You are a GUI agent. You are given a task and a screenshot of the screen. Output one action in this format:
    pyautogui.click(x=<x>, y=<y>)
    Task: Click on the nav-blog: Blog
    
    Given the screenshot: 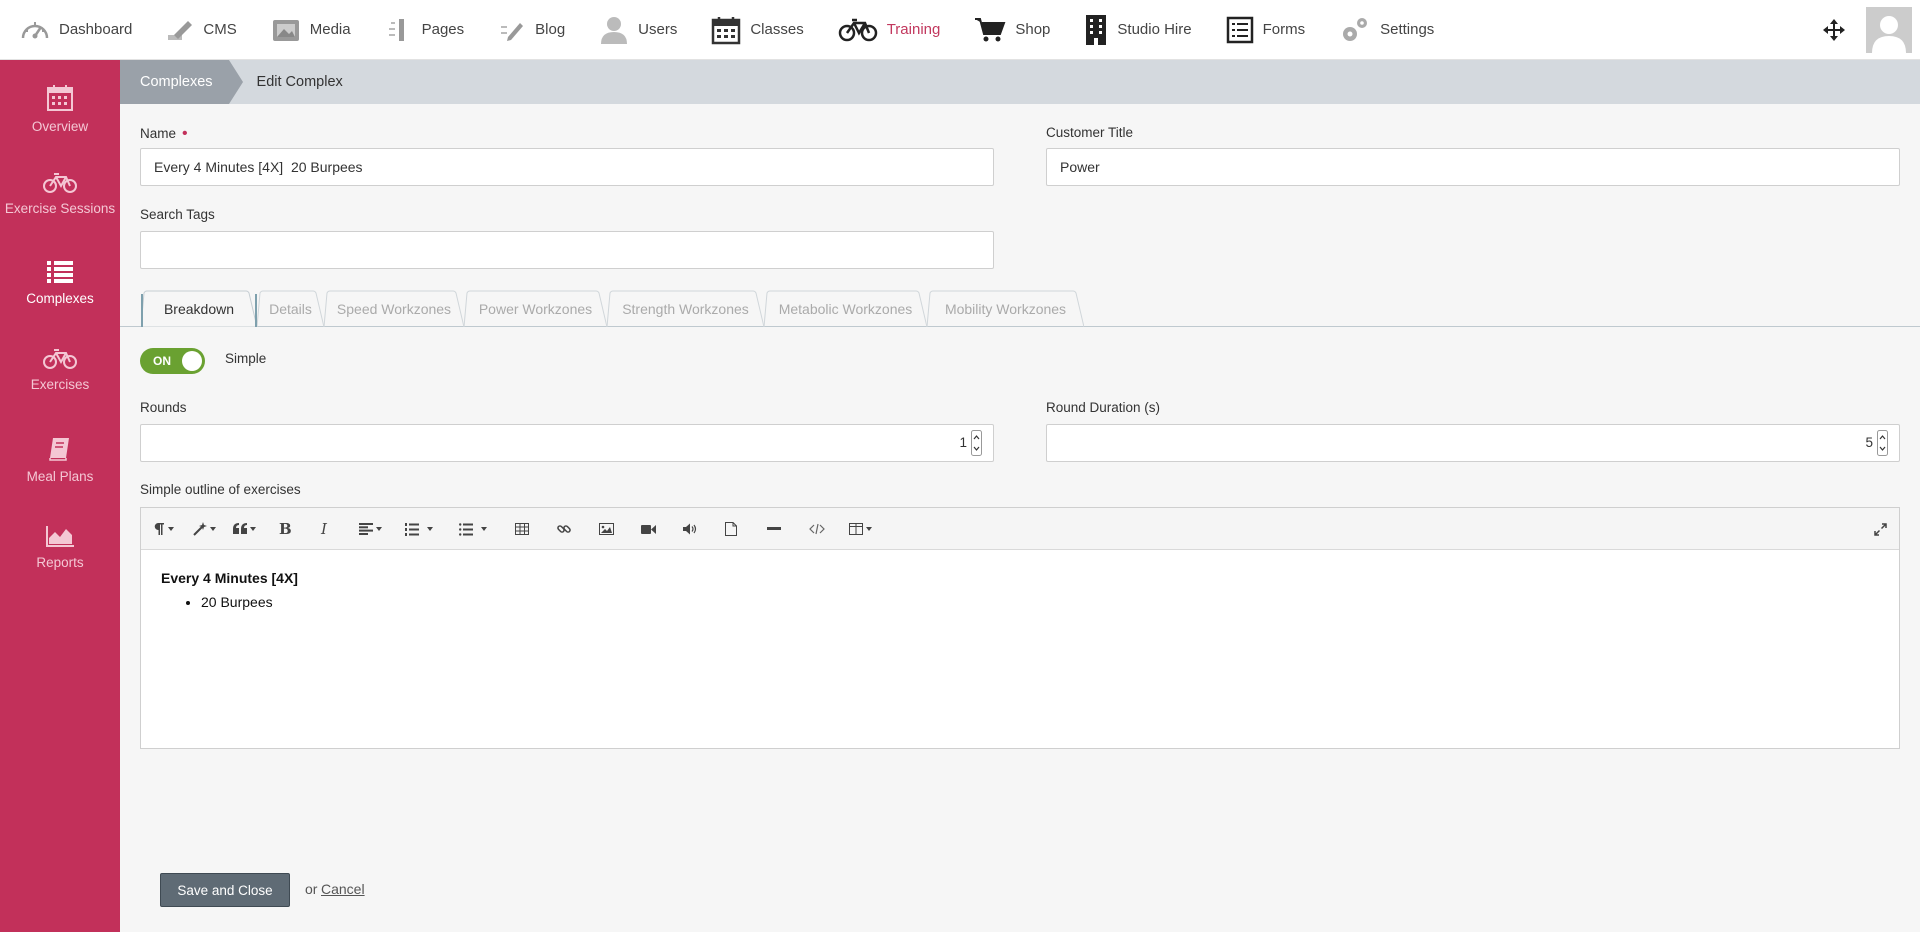 What is the action you would take?
    pyautogui.click(x=531, y=30)
    